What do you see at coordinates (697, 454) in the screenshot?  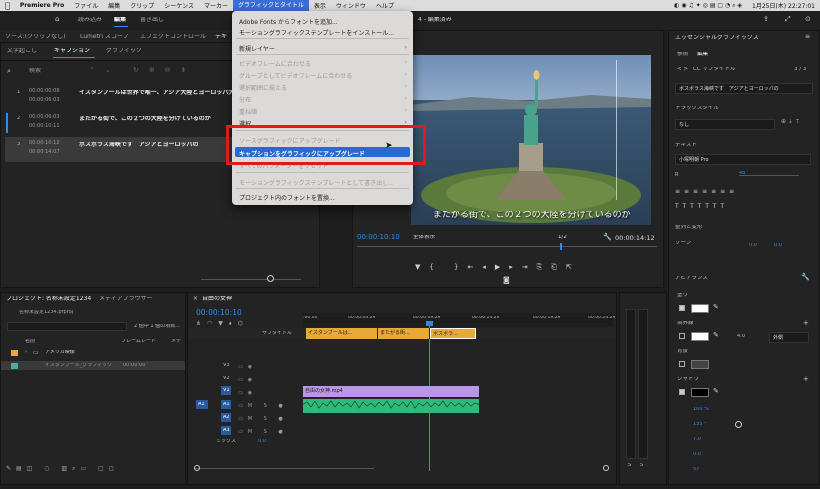 I see `shadow-size: 0.0` at bounding box center [697, 454].